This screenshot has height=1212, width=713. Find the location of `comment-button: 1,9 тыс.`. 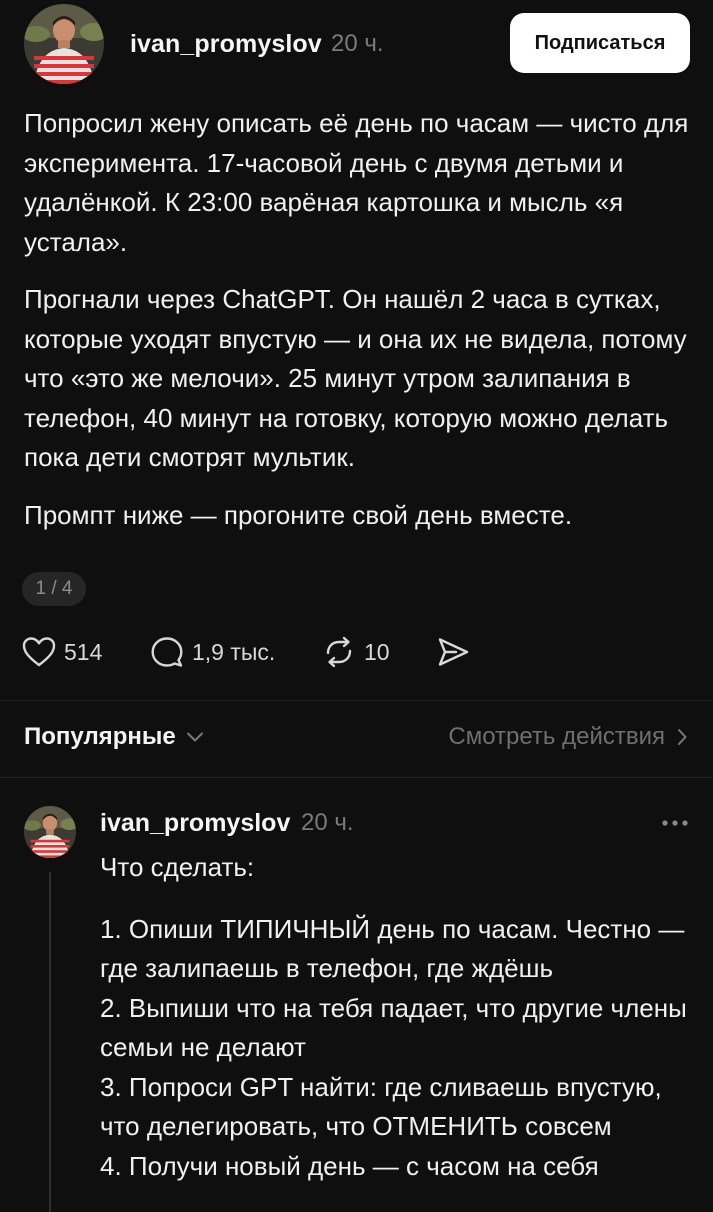

comment-button: 1,9 тыс. is located at coordinates (212, 652).